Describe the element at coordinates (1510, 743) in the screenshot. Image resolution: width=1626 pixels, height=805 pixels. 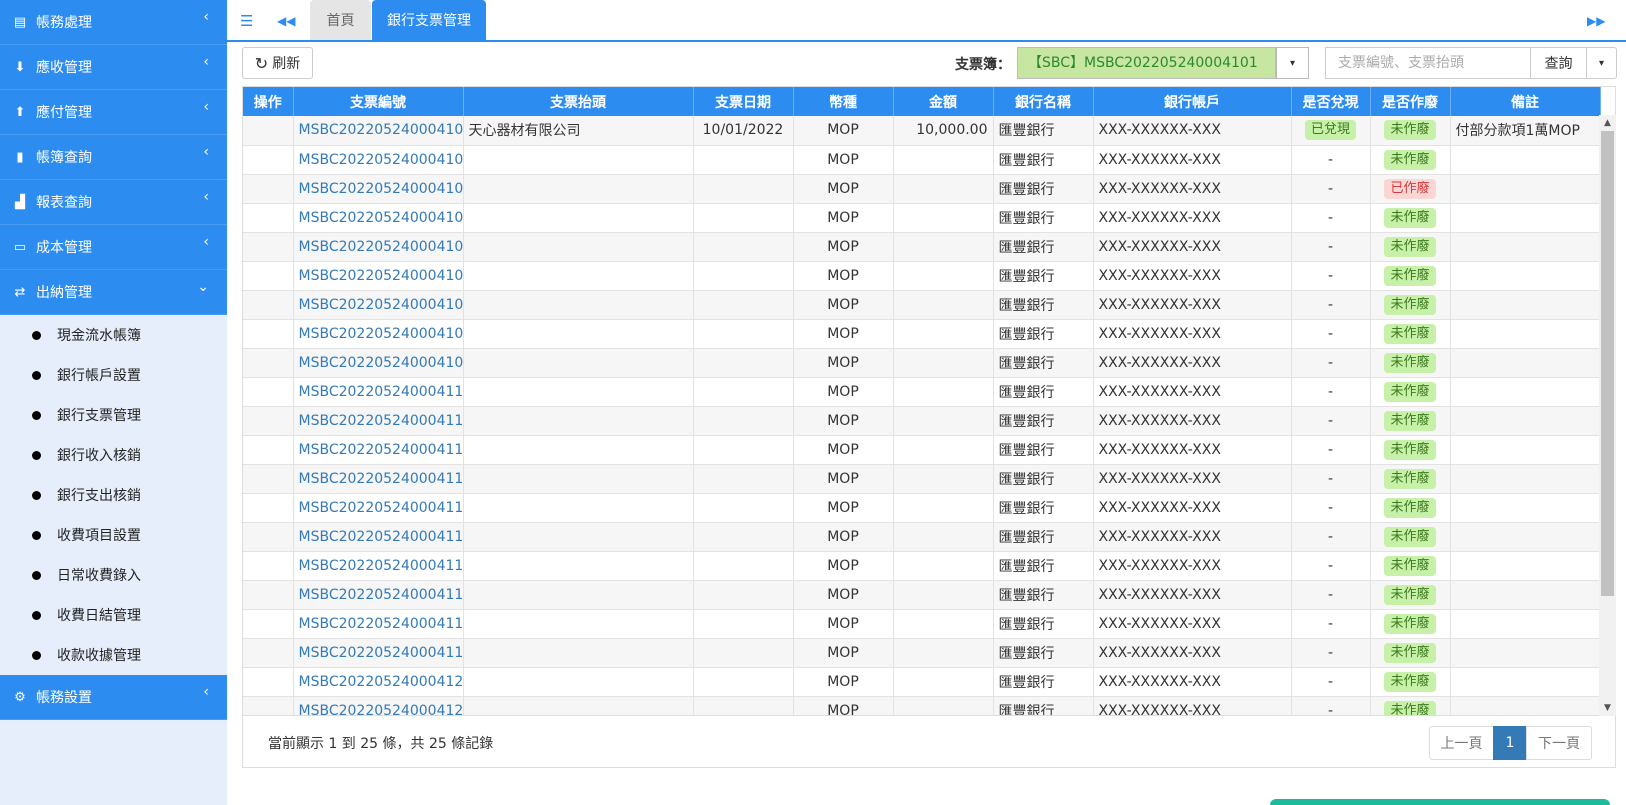
I see `page-1-button: 1` at that location.